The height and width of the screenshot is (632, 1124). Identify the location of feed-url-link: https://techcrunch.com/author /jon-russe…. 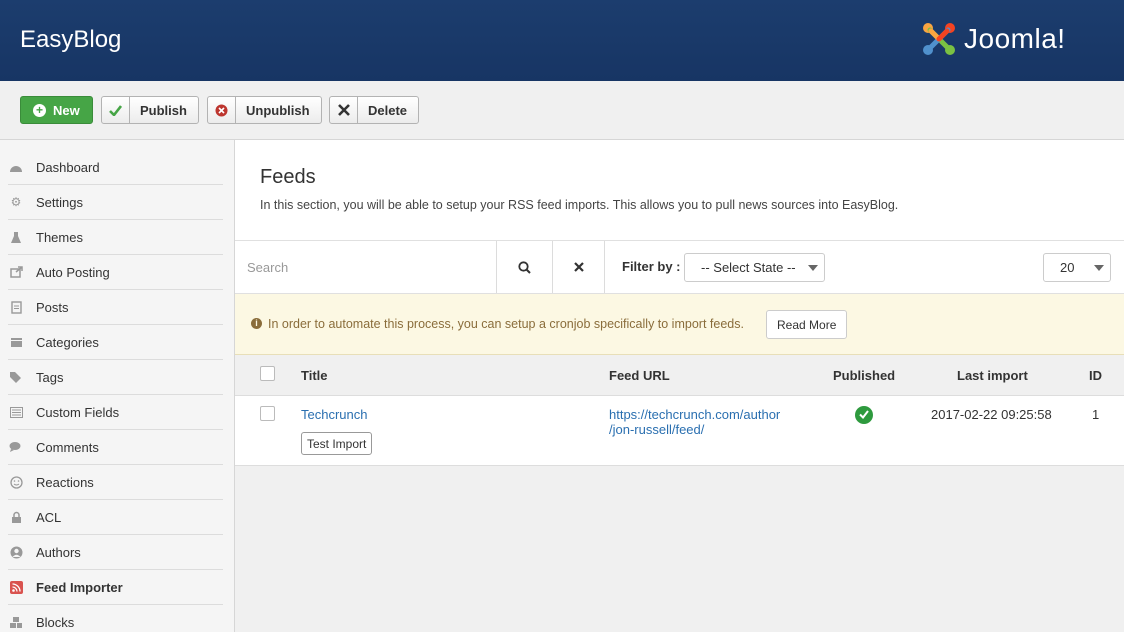
(694, 422).